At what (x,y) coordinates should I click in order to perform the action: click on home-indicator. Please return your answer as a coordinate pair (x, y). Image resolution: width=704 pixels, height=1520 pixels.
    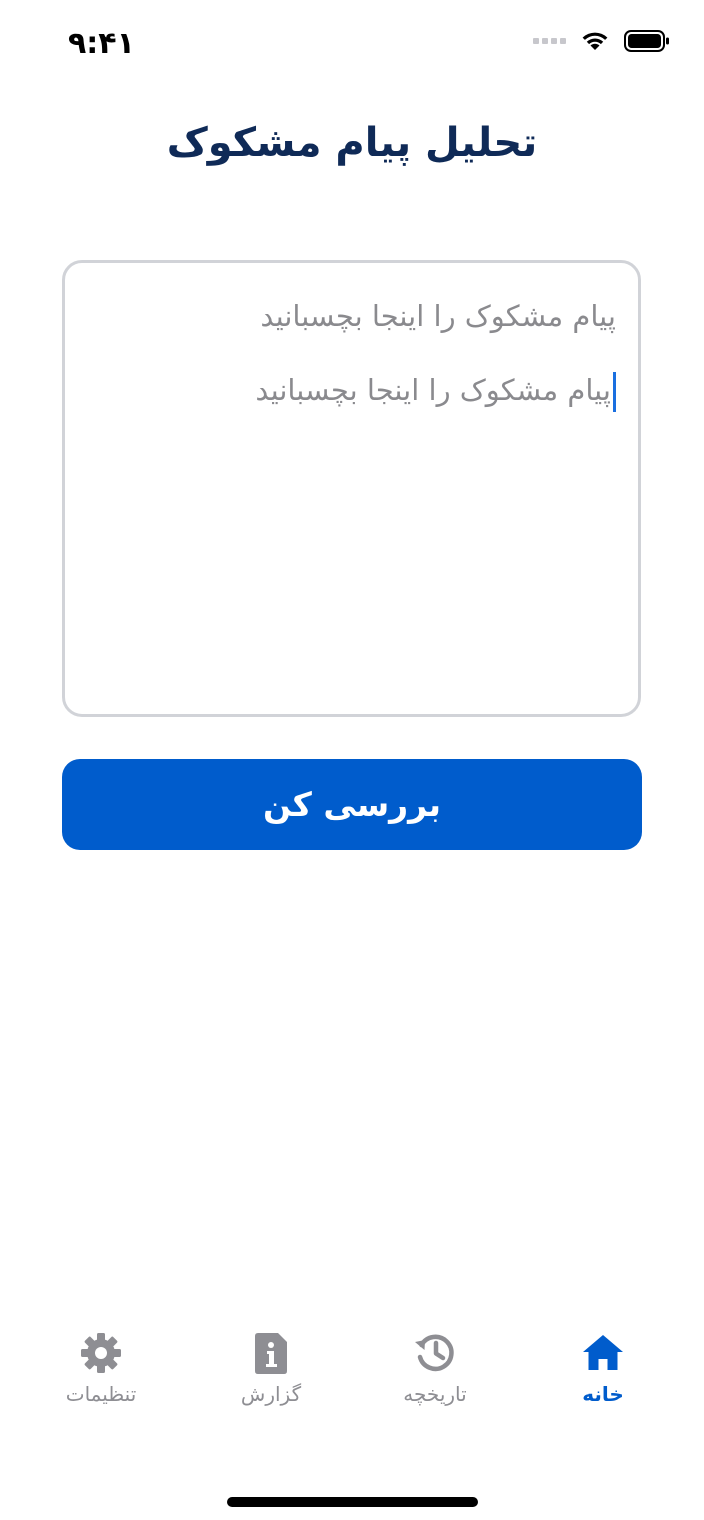
    Looking at the image, I should click on (352, 1502).